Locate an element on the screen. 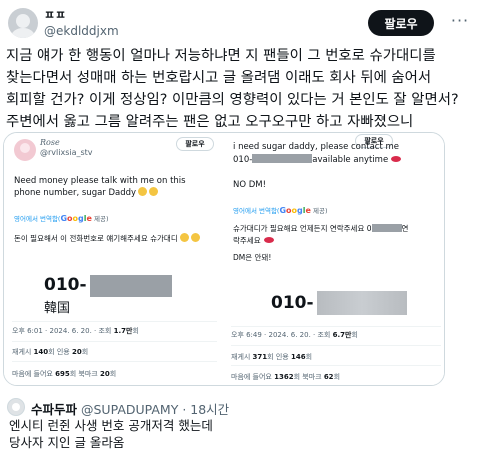 Image resolution: width=480 pixels, height=453 pixels. embedded-text-line-3: NO DM! is located at coordinates (250, 185).